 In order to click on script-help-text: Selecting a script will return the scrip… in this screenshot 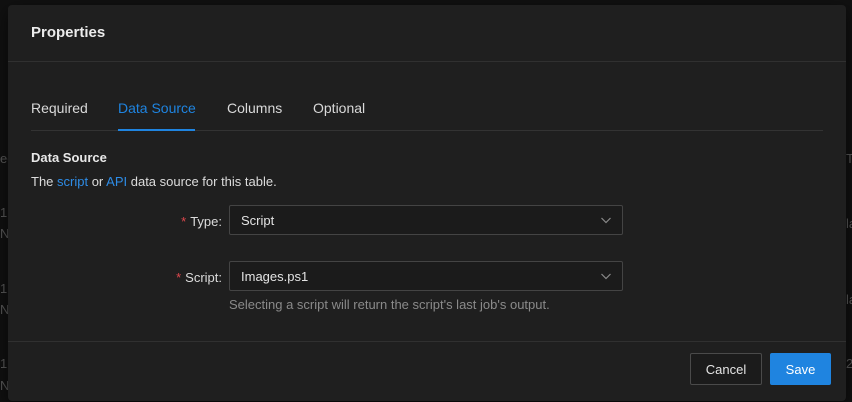, I will do `click(389, 304)`.